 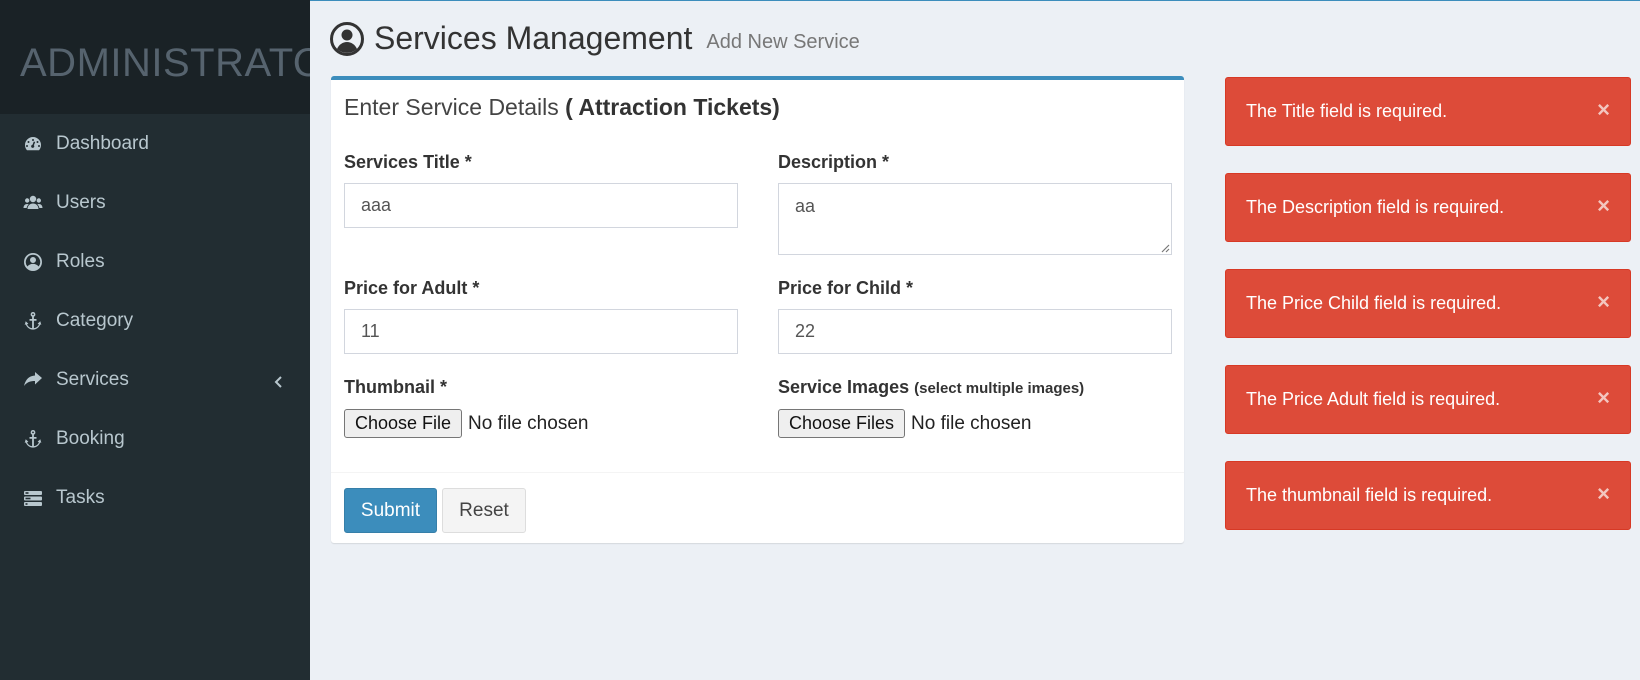 I want to click on service-images-choose-files-button: Choose Files, so click(x=842, y=423).